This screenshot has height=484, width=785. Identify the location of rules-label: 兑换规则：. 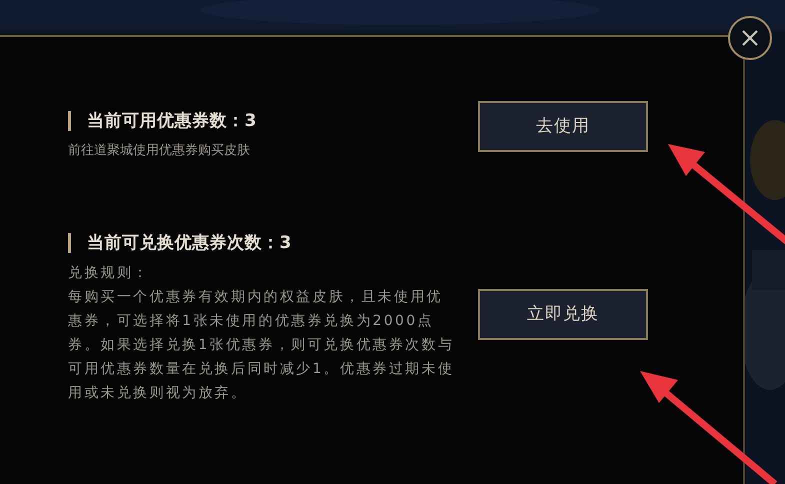
(109, 273).